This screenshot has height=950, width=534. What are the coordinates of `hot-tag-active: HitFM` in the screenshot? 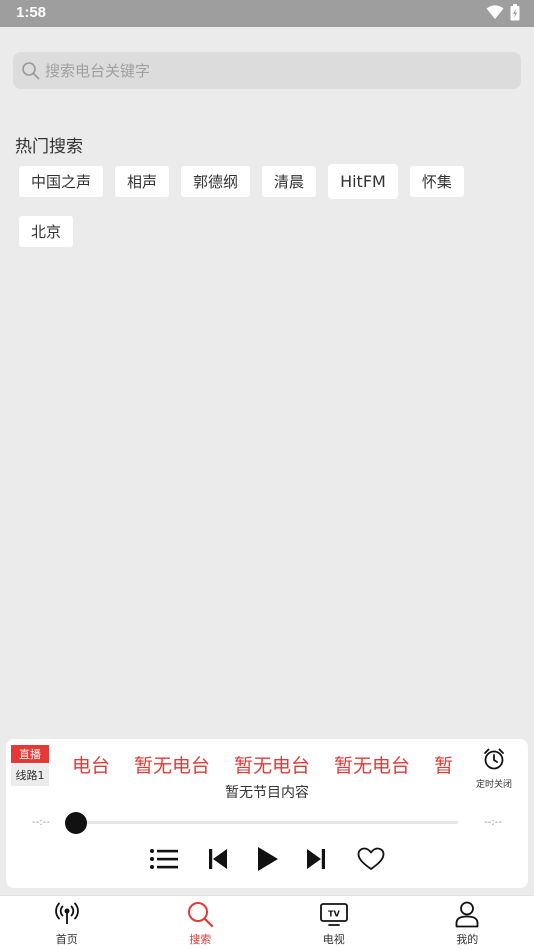 It's located at (363, 181).